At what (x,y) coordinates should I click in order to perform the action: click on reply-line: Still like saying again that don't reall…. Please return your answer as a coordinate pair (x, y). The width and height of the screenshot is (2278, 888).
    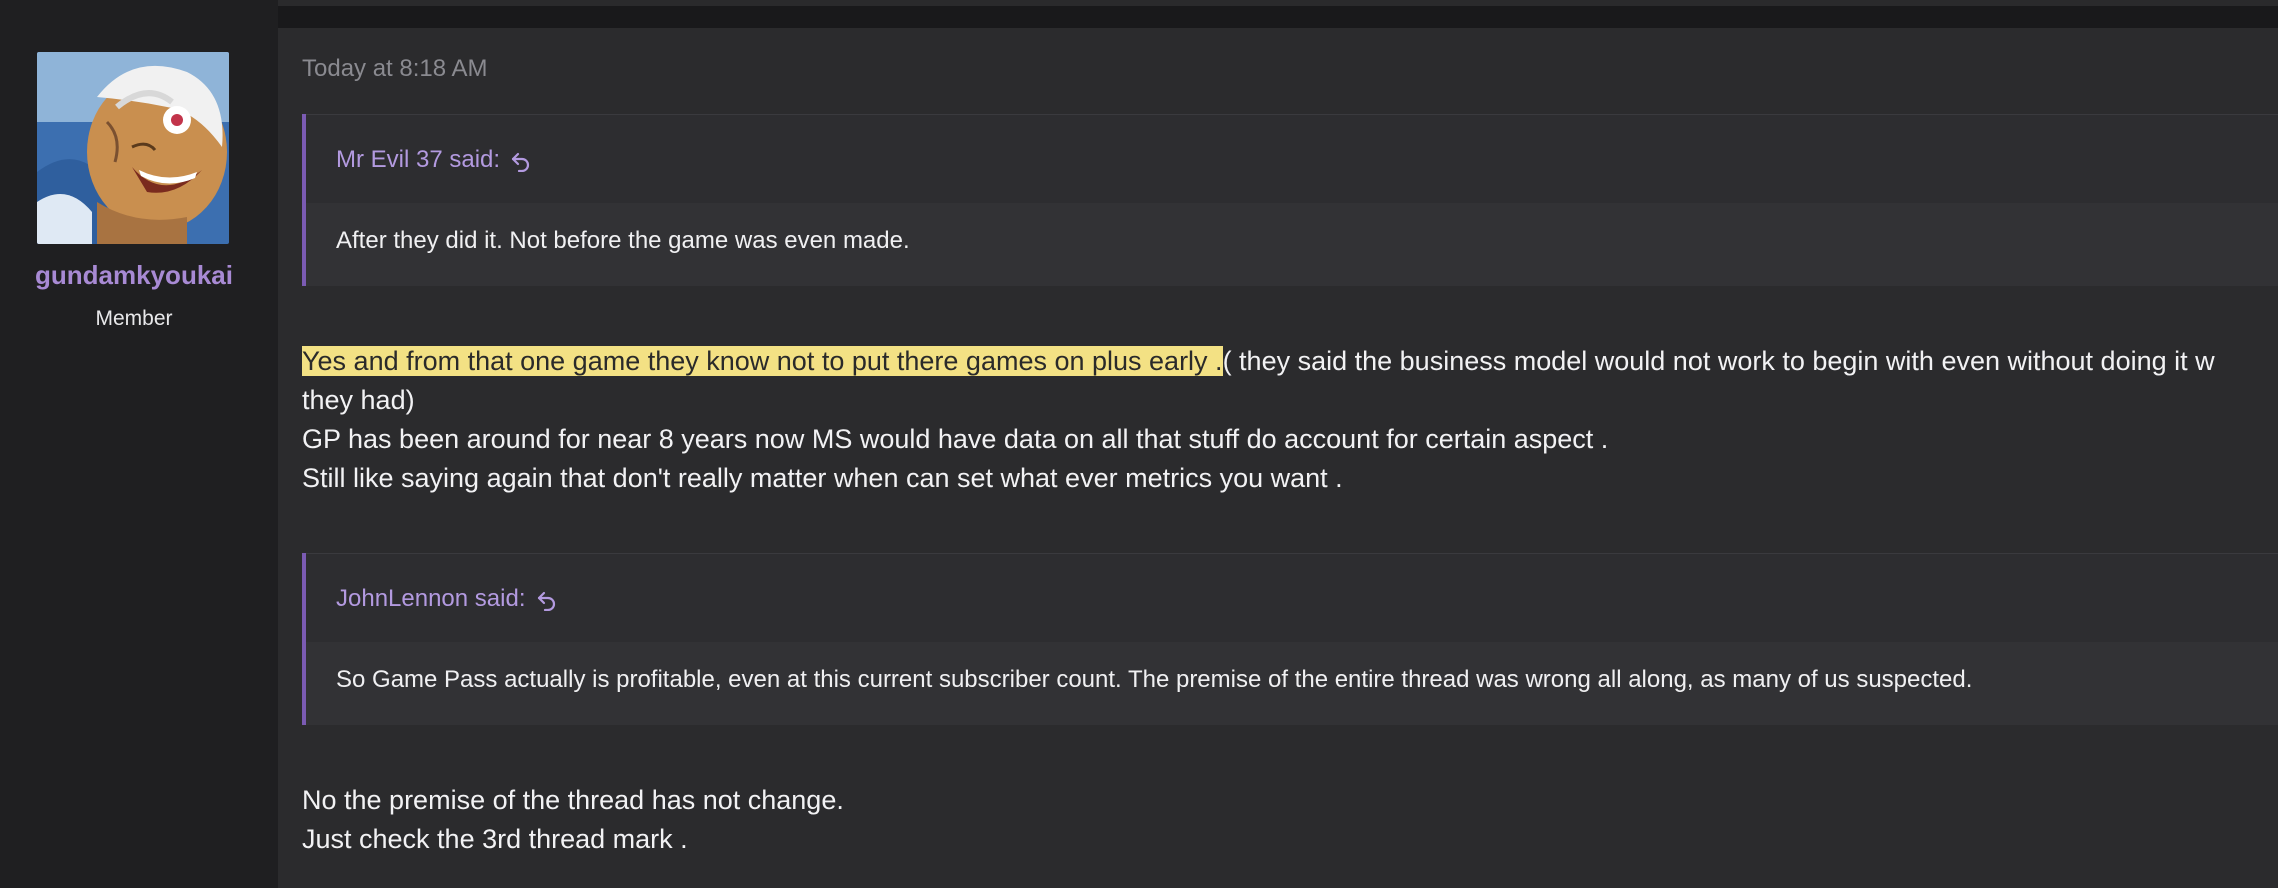
    Looking at the image, I should click on (822, 478).